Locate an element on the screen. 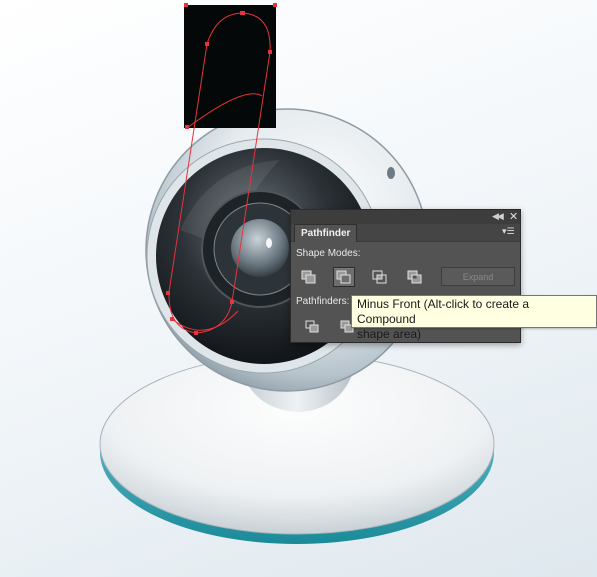 This screenshot has height=577, width=597. expand-button: Expand is located at coordinates (478, 276).